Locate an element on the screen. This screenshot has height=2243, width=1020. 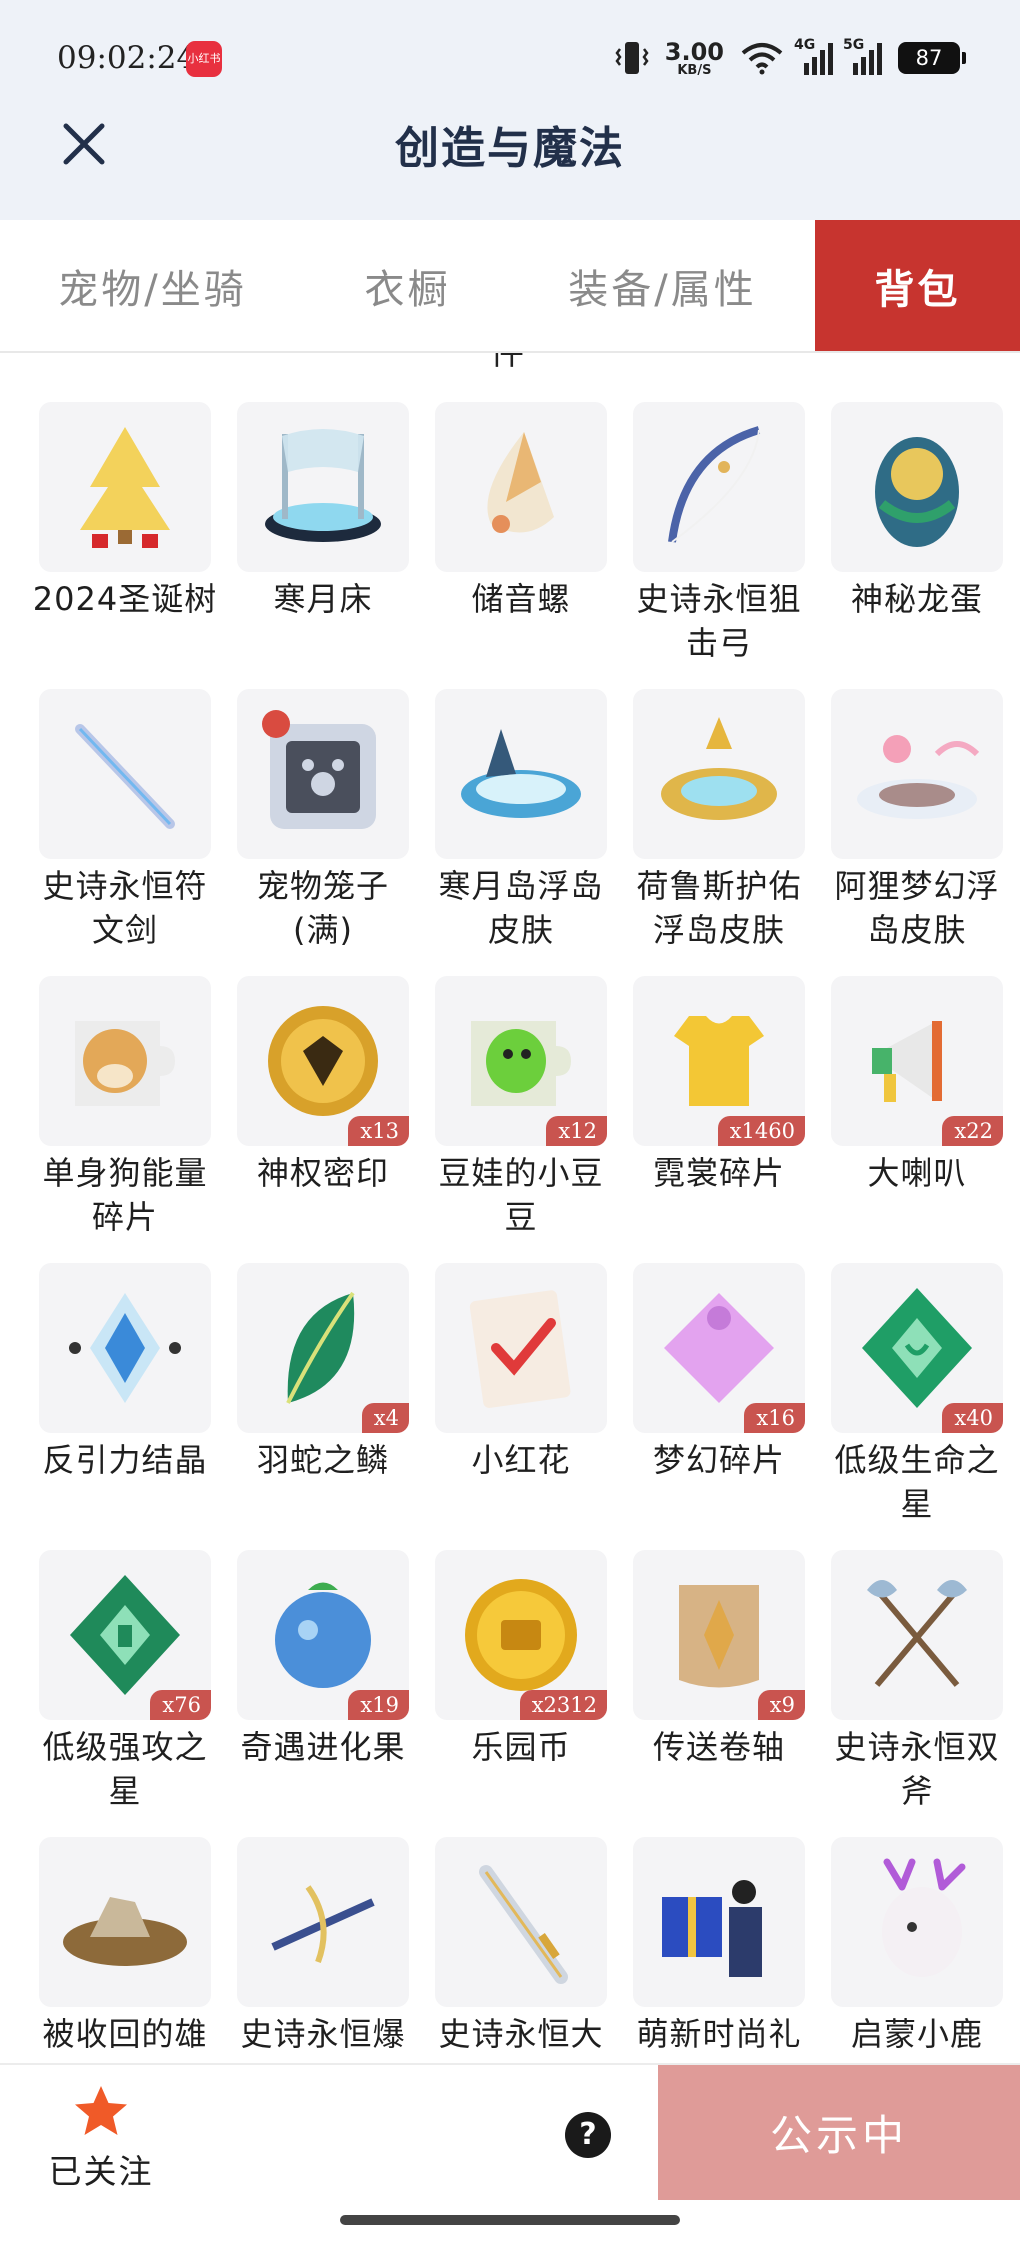
cell-signal-4g-label: 4G is located at coordinates (805, 45).